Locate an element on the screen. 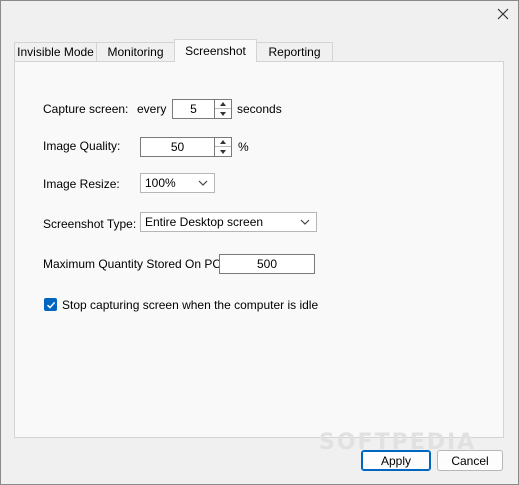  screenshot-type-select: Entire Desktop screen is located at coordinates (228, 222).